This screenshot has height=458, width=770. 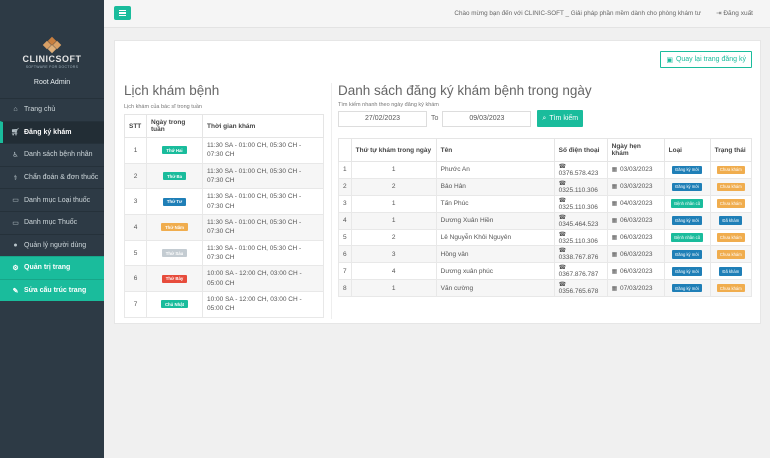 I want to click on phone-cell: ☎ 0345.464.523, so click(x=580, y=220).